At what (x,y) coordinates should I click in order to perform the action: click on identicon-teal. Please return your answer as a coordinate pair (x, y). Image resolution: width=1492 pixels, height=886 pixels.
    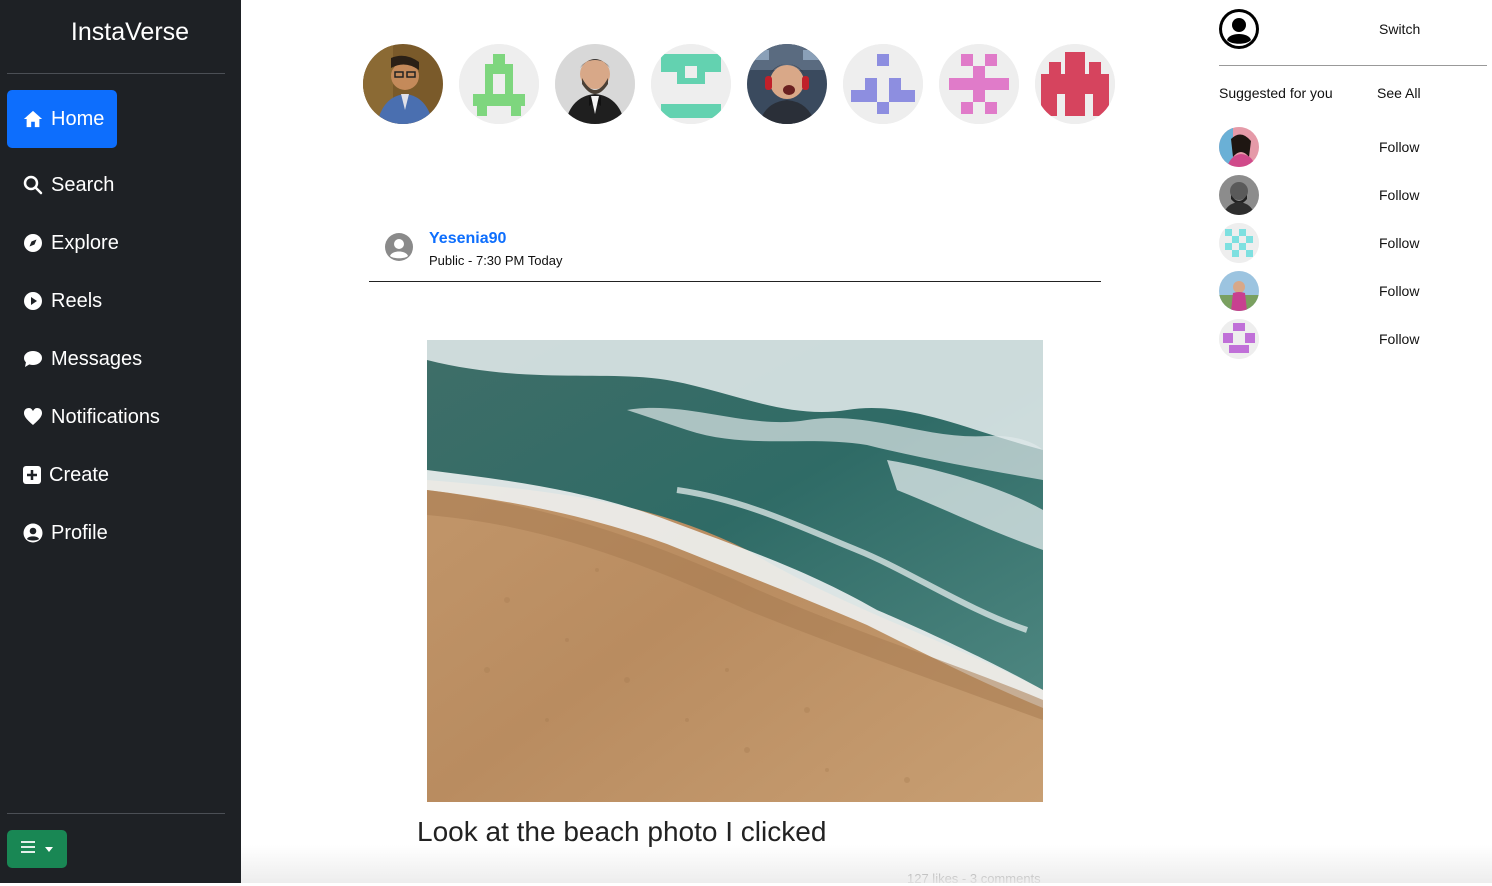
    Looking at the image, I should click on (691, 84).